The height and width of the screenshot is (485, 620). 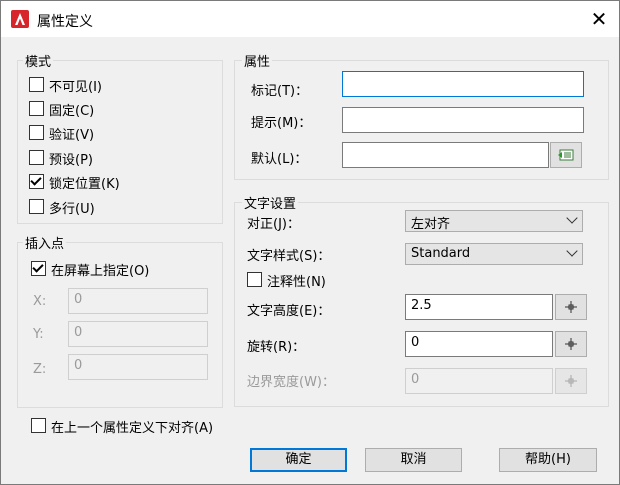 What do you see at coordinates (72, 207) in the screenshot?
I see `multiline-label: 多行(U)` at bounding box center [72, 207].